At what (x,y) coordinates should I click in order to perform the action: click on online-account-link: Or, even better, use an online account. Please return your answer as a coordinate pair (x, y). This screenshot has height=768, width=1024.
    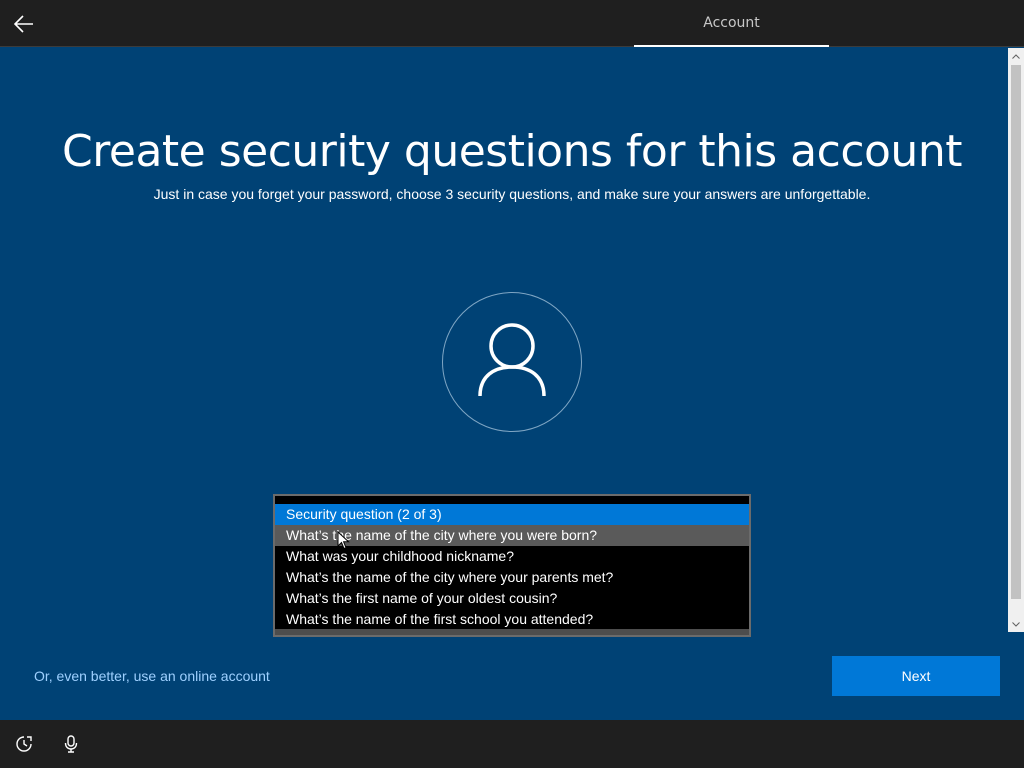
    Looking at the image, I should click on (152, 676).